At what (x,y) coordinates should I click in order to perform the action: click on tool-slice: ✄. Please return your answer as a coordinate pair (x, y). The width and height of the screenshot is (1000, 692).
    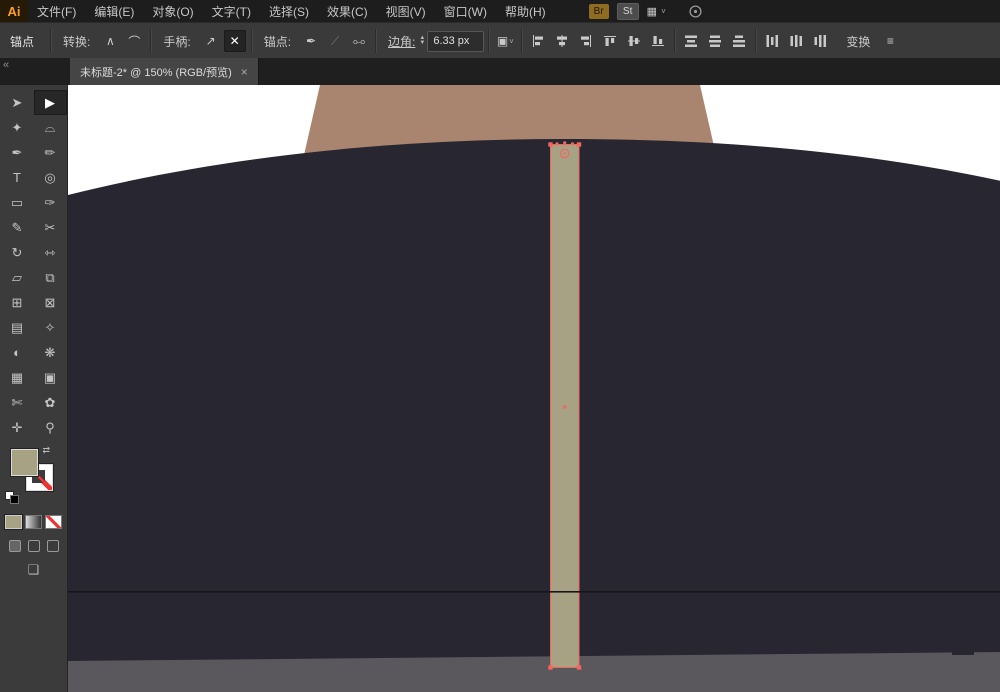
    Looking at the image, I should click on (17, 402).